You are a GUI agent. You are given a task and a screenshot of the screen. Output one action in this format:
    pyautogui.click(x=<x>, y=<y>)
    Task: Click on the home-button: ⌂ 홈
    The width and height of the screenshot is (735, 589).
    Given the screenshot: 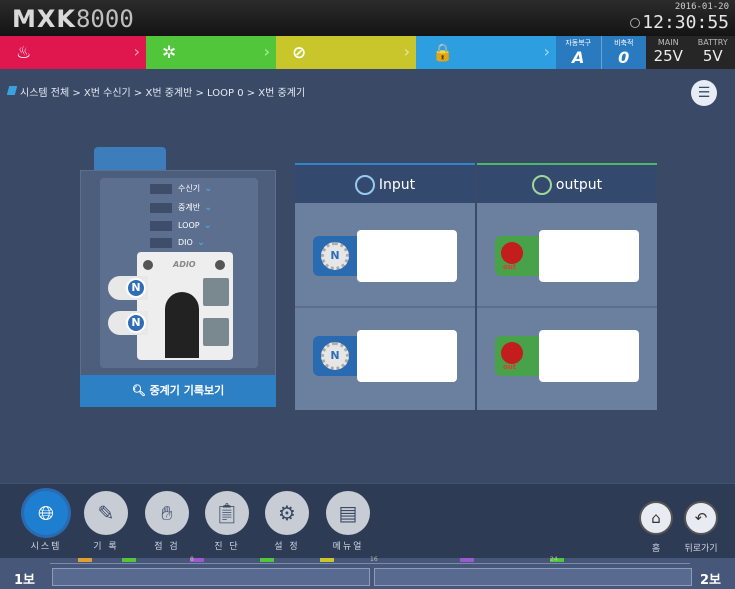 What is the action you would take?
    pyautogui.click(x=656, y=527)
    